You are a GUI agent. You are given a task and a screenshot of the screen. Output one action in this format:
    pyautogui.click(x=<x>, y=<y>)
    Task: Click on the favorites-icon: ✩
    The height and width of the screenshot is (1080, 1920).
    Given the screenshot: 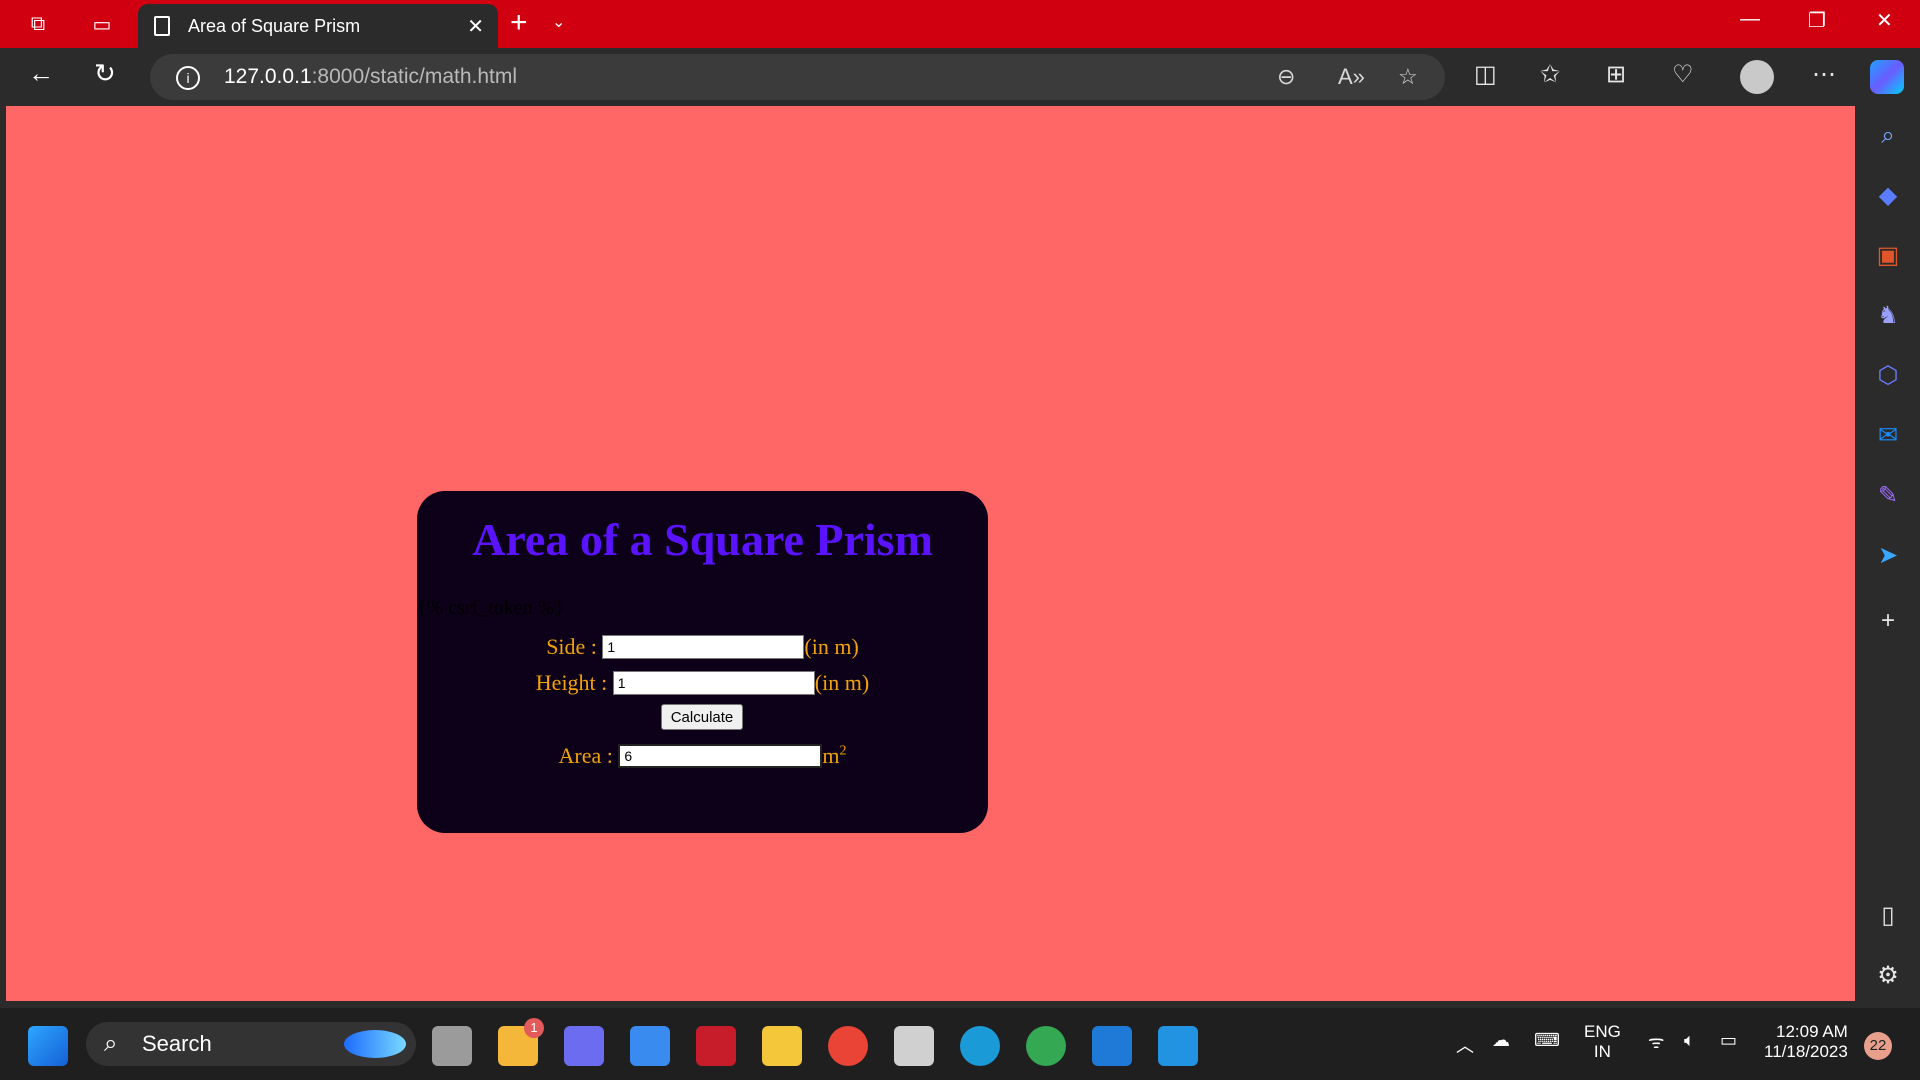 What is the action you would take?
    pyautogui.click(x=1550, y=74)
    